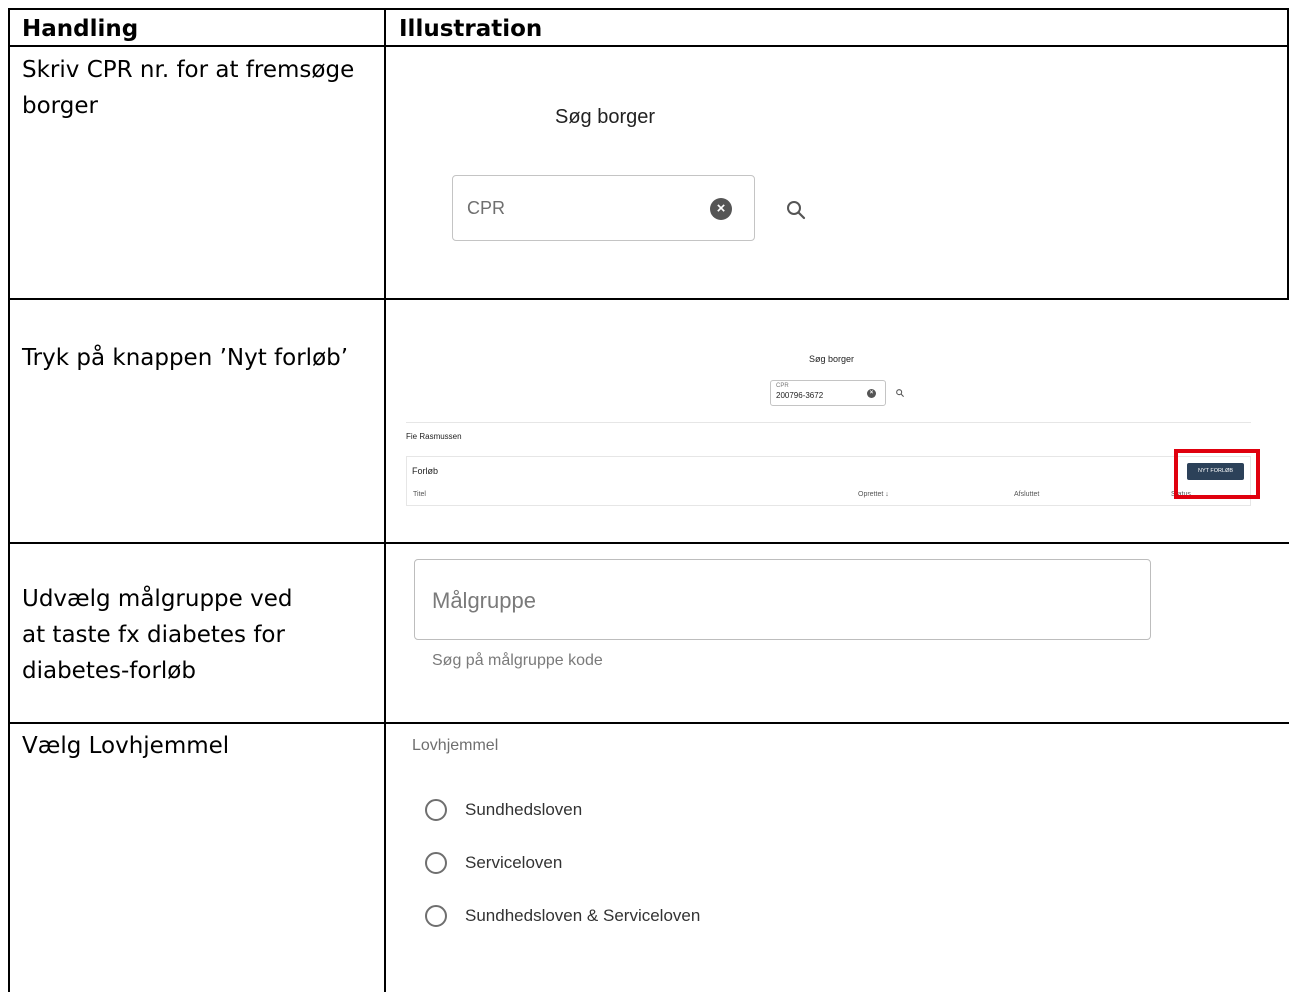 The width and height of the screenshot is (1291, 992). I want to click on column-header-afsluttet: Afsluttet, so click(1026, 494).